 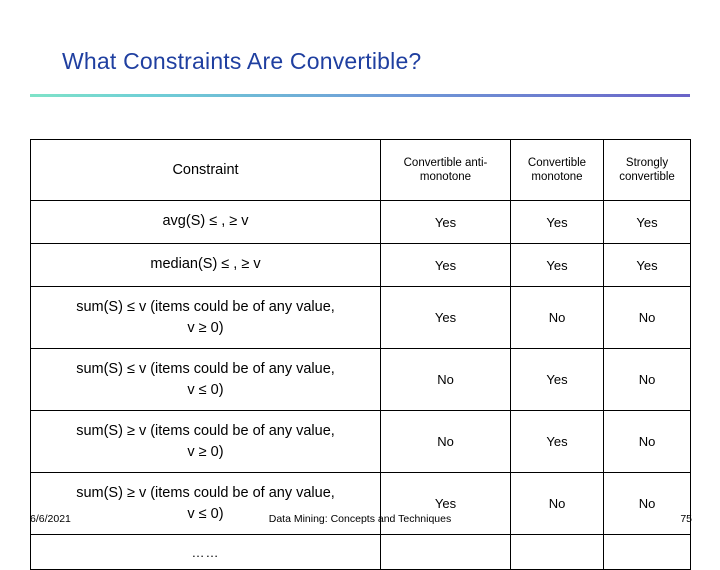 I want to click on page-title: What Constraints Are Convertible?, so click(x=242, y=61).